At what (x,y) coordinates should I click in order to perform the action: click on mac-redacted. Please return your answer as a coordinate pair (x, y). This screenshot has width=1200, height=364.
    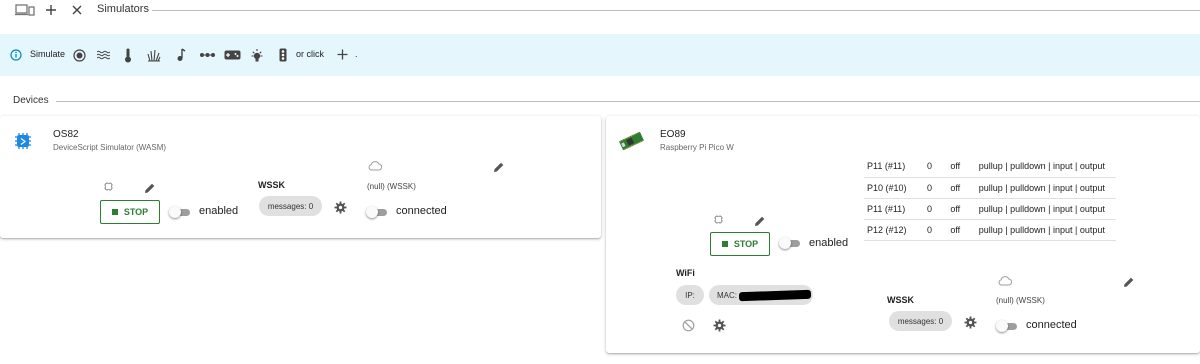
    Looking at the image, I should click on (775, 295).